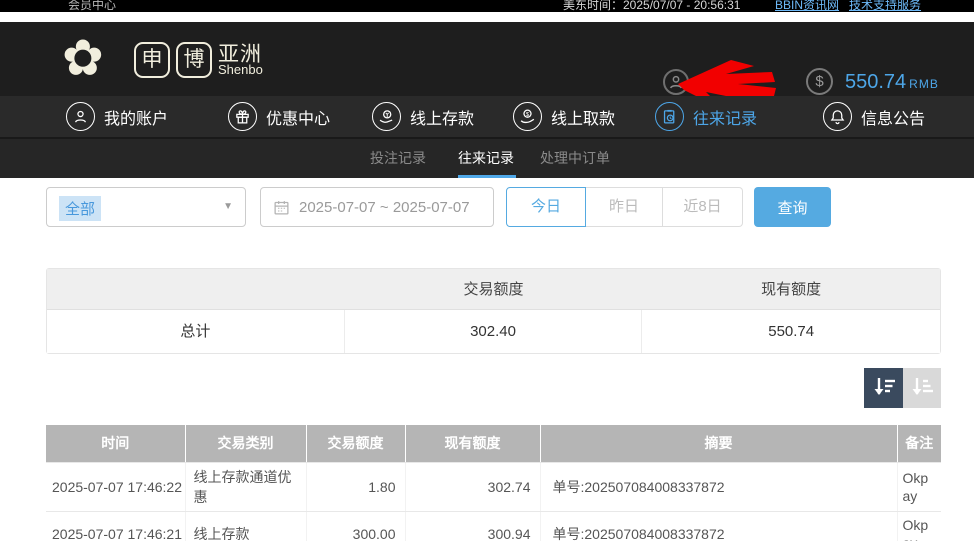 This screenshot has width=974, height=541. What do you see at coordinates (669, 116) in the screenshot?
I see `records-icon` at bounding box center [669, 116].